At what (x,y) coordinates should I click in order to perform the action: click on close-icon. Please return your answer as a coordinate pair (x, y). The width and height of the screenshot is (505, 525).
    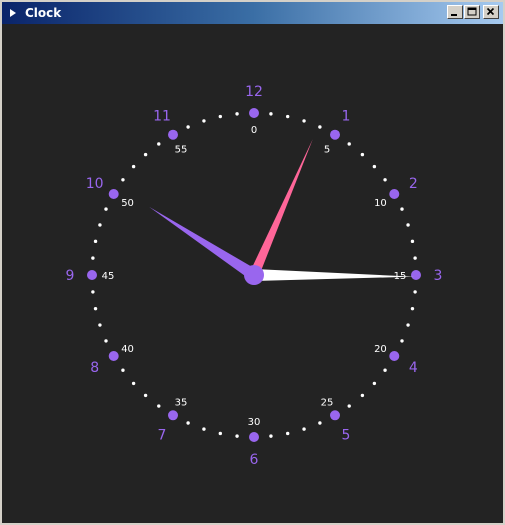
    Looking at the image, I should click on (490, 11).